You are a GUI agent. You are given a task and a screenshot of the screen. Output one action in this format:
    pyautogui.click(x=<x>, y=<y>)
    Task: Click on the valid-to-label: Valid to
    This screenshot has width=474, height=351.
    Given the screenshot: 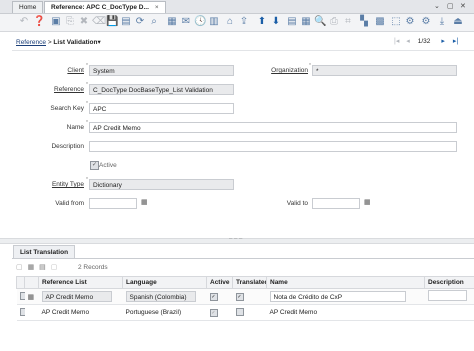 What is the action you would take?
    pyautogui.click(x=288, y=203)
    